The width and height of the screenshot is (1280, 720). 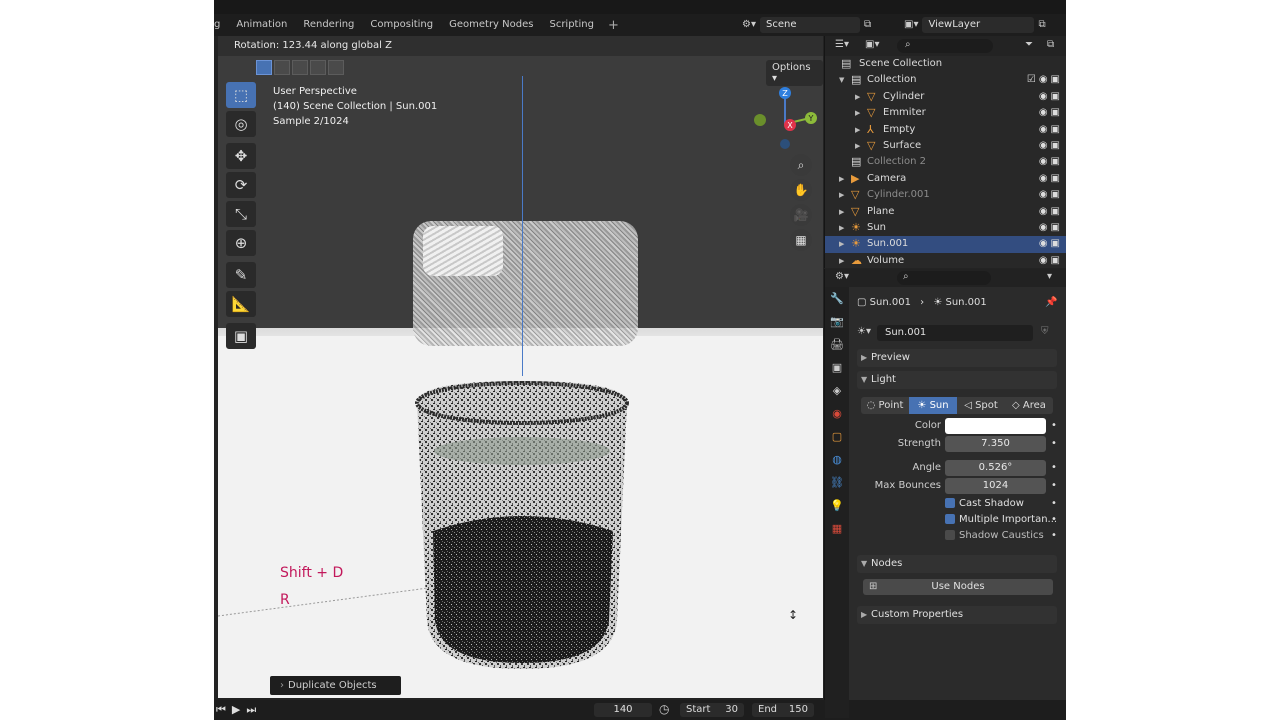 I want to click on jump-start-icon: ⏮, so click(x=221, y=710).